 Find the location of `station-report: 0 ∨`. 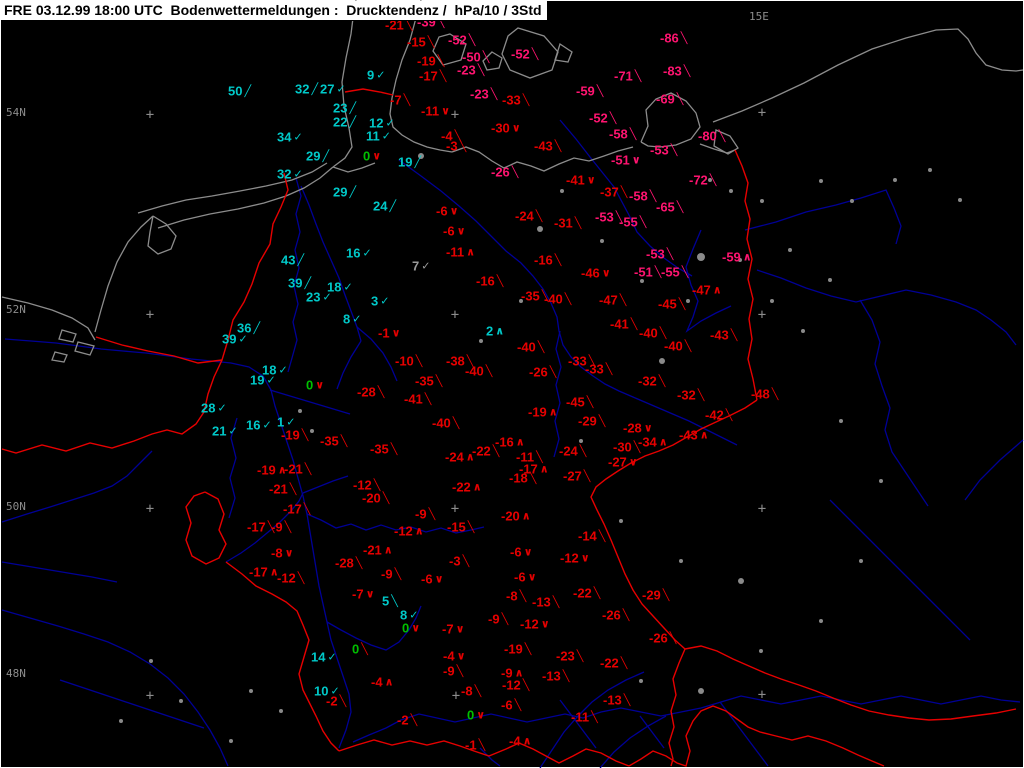

station-report: 0 ∨ is located at coordinates (372, 156).